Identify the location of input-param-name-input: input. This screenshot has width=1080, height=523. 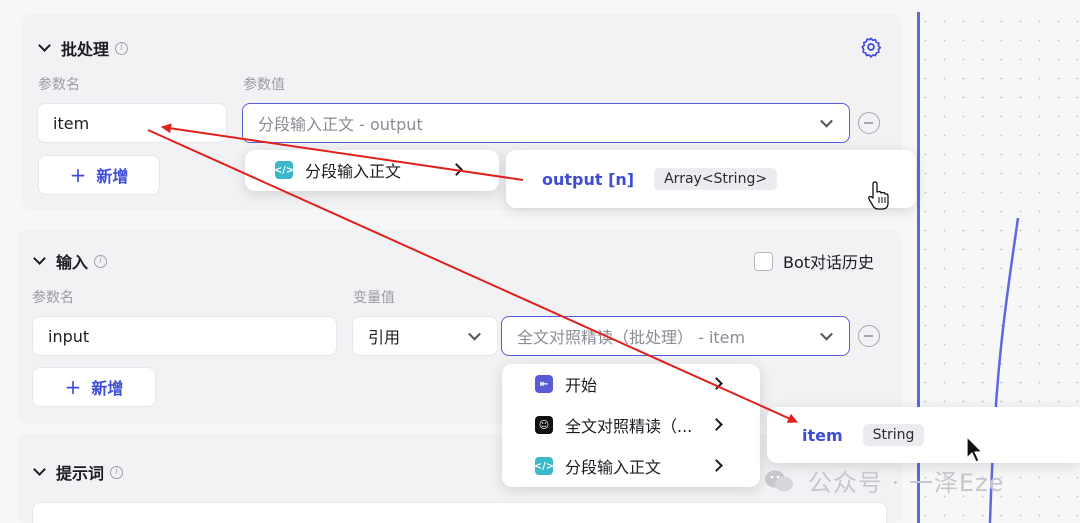
(184, 336).